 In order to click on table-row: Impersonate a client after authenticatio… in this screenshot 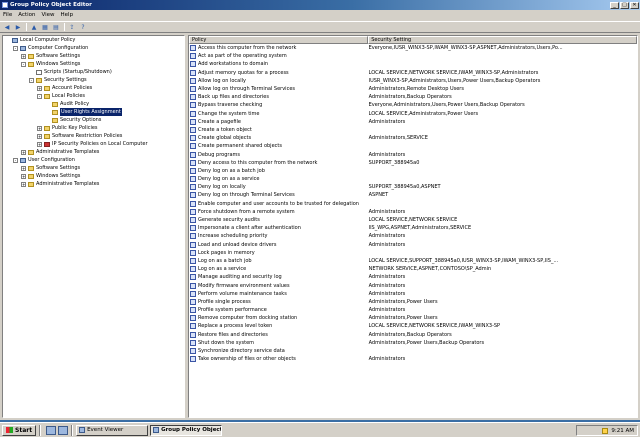, I will do `click(413, 228)`.